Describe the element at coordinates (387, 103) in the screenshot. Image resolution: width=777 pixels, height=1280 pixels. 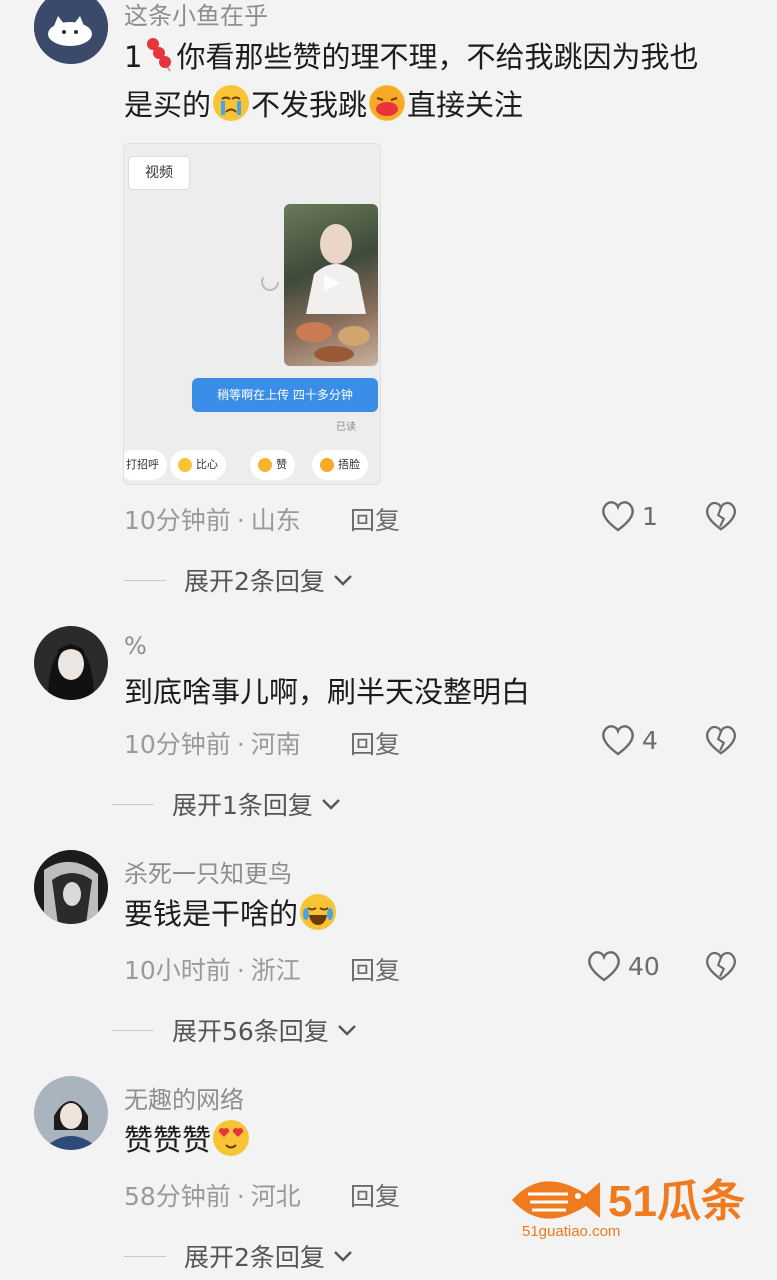
I see `laughing-emoji-icon` at that location.